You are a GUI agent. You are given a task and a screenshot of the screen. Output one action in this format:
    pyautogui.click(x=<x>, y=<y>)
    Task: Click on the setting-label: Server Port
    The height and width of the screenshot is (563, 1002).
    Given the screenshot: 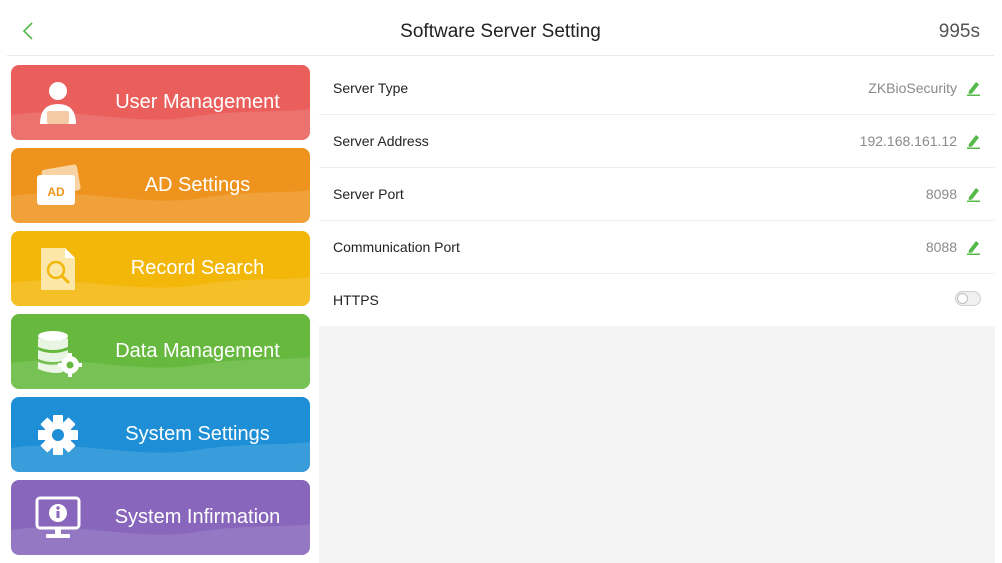 What is the action you would take?
    pyautogui.click(x=368, y=194)
    